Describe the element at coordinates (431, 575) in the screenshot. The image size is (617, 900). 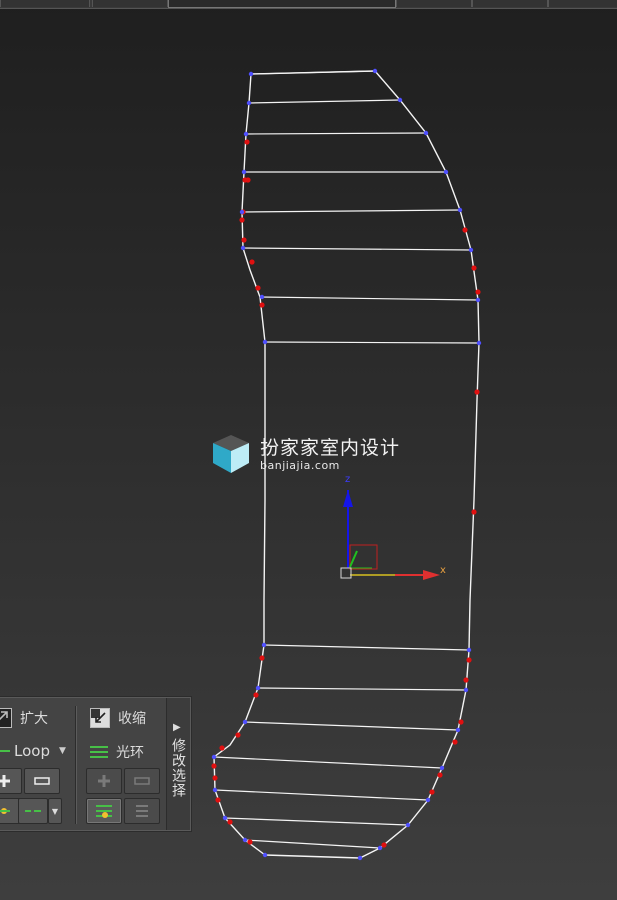
I see `gizmo-x-arrowhead` at that location.